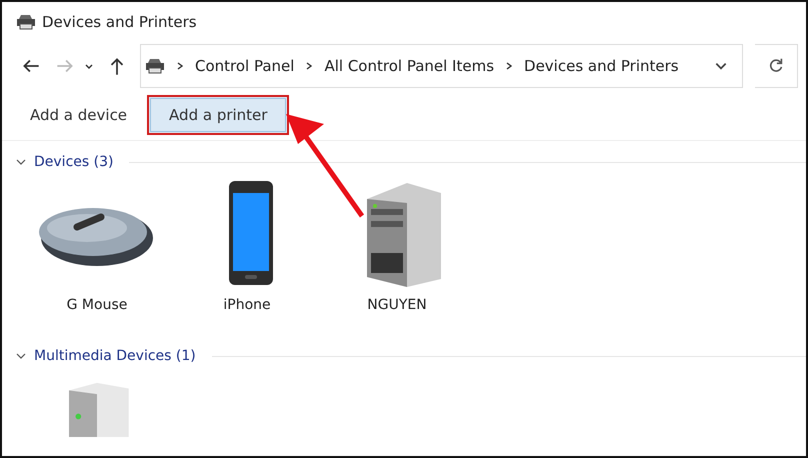 This screenshot has width=808, height=458. What do you see at coordinates (601, 66) in the screenshot?
I see `breadcrumb-item: Devices and Printers` at bounding box center [601, 66].